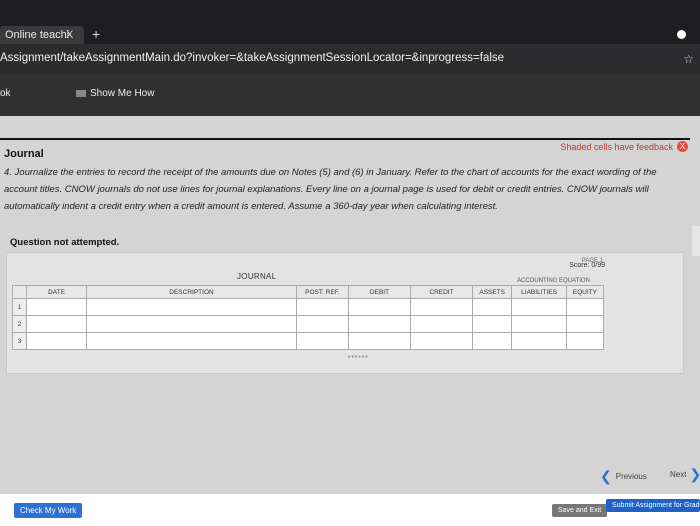 The width and height of the screenshot is (700, 526). I want to click on col-liabilities: LIABILITIES, so click(539, 292).